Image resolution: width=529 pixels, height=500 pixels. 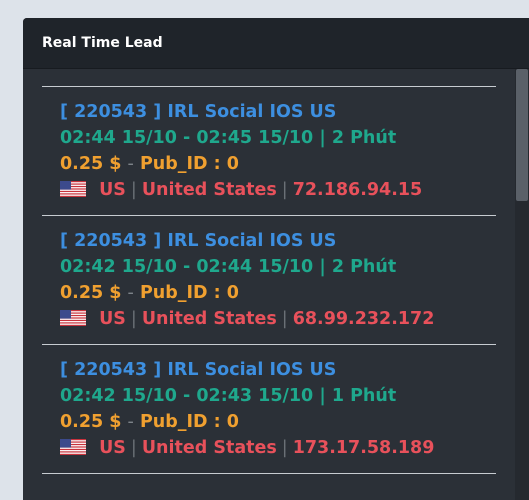 What do you see at coordinates (228, 396) in the screenshot?
I see `lead-time: 02:42 15/10 - 02:43 15/10 | 1 Phút` at bounding box center [228, 396].